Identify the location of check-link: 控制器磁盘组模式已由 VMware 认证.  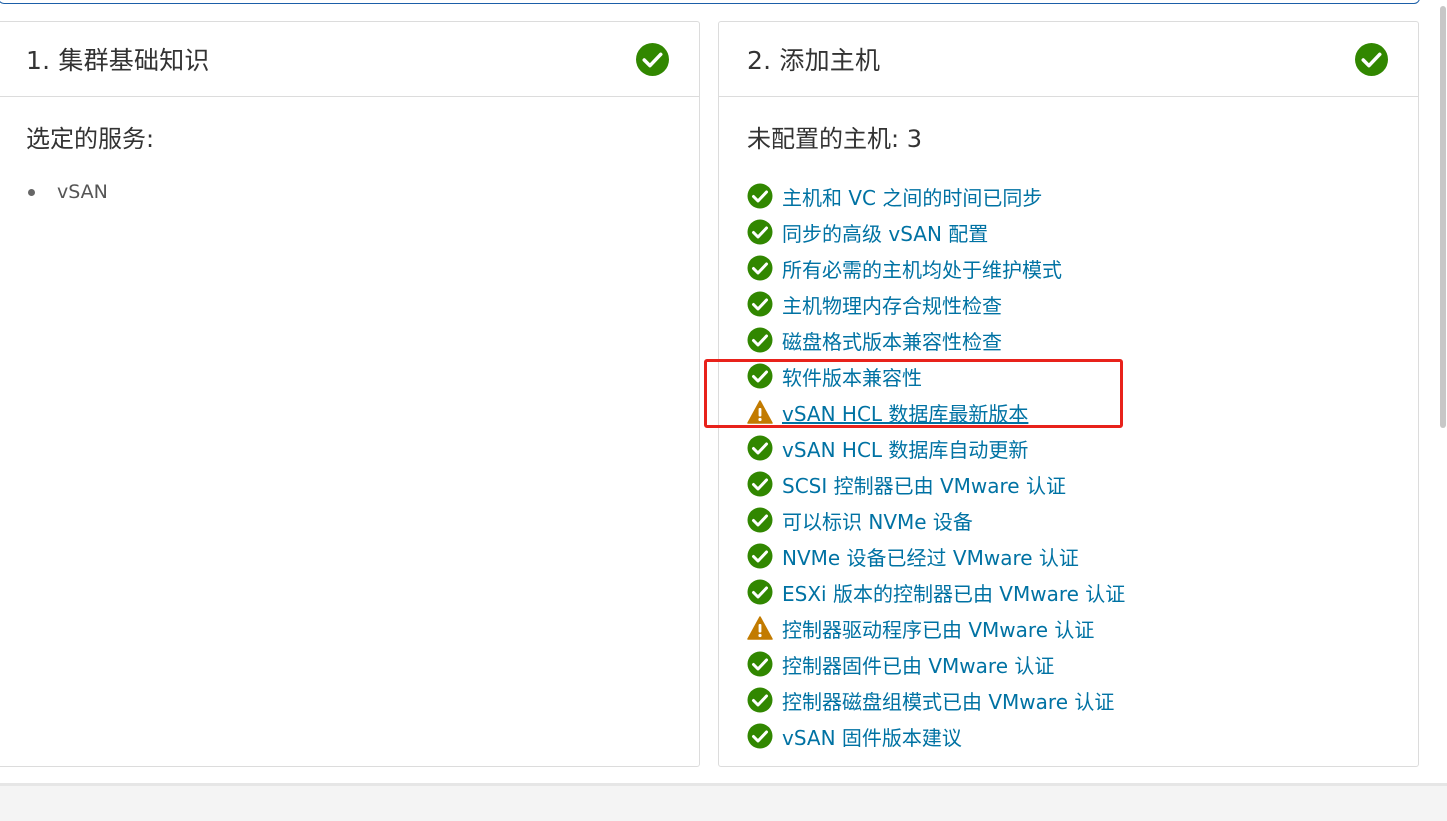
(948, 700).